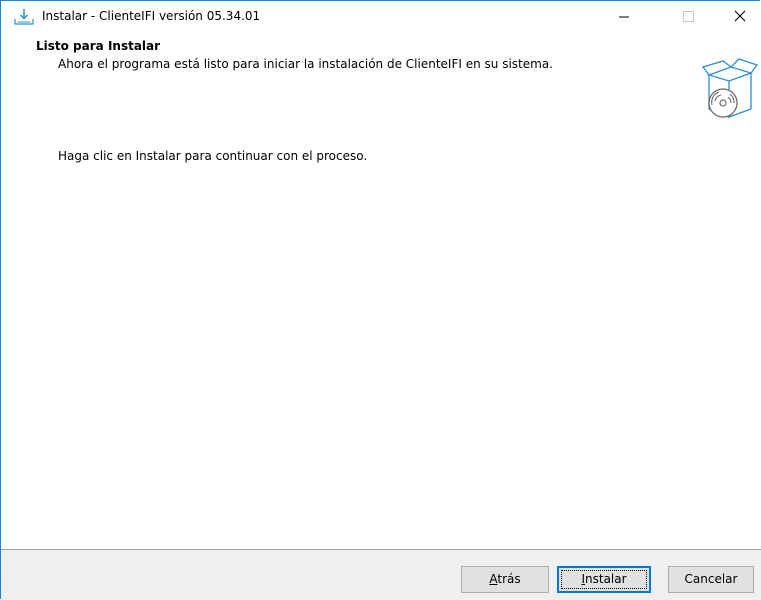 This screenshot has height=600, width=761. Describe the element at coordinates (509, 579) in the screenshot. I see `back-label: trás` at that location.